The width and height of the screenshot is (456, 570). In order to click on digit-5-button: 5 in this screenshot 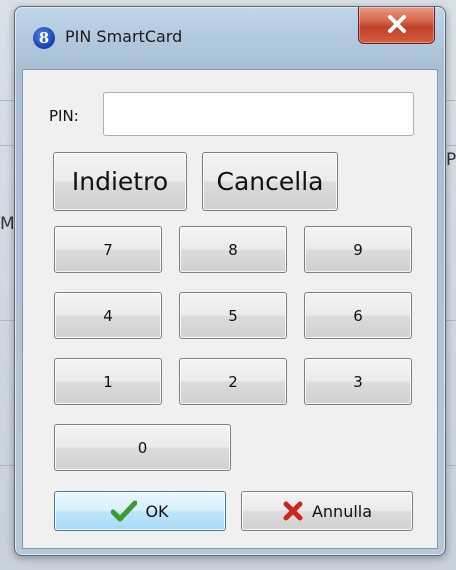, I will do `click(233, 315)`.